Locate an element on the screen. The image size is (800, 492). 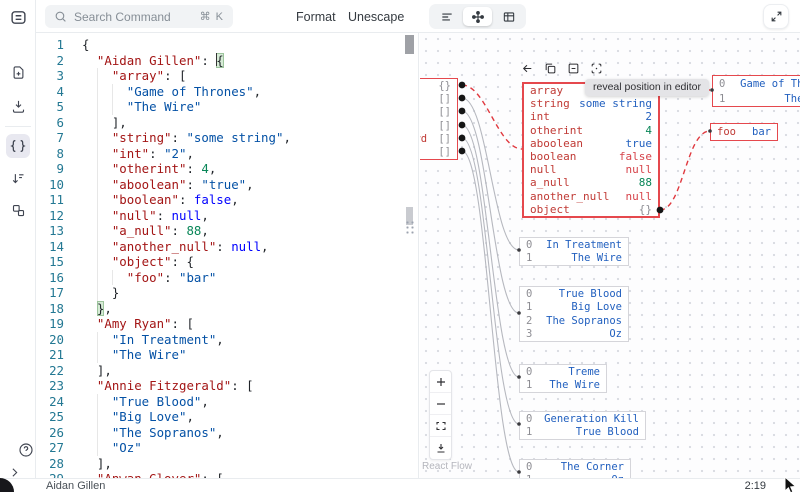
code-line: "In Treatment", is located at coordinates (243, 339).